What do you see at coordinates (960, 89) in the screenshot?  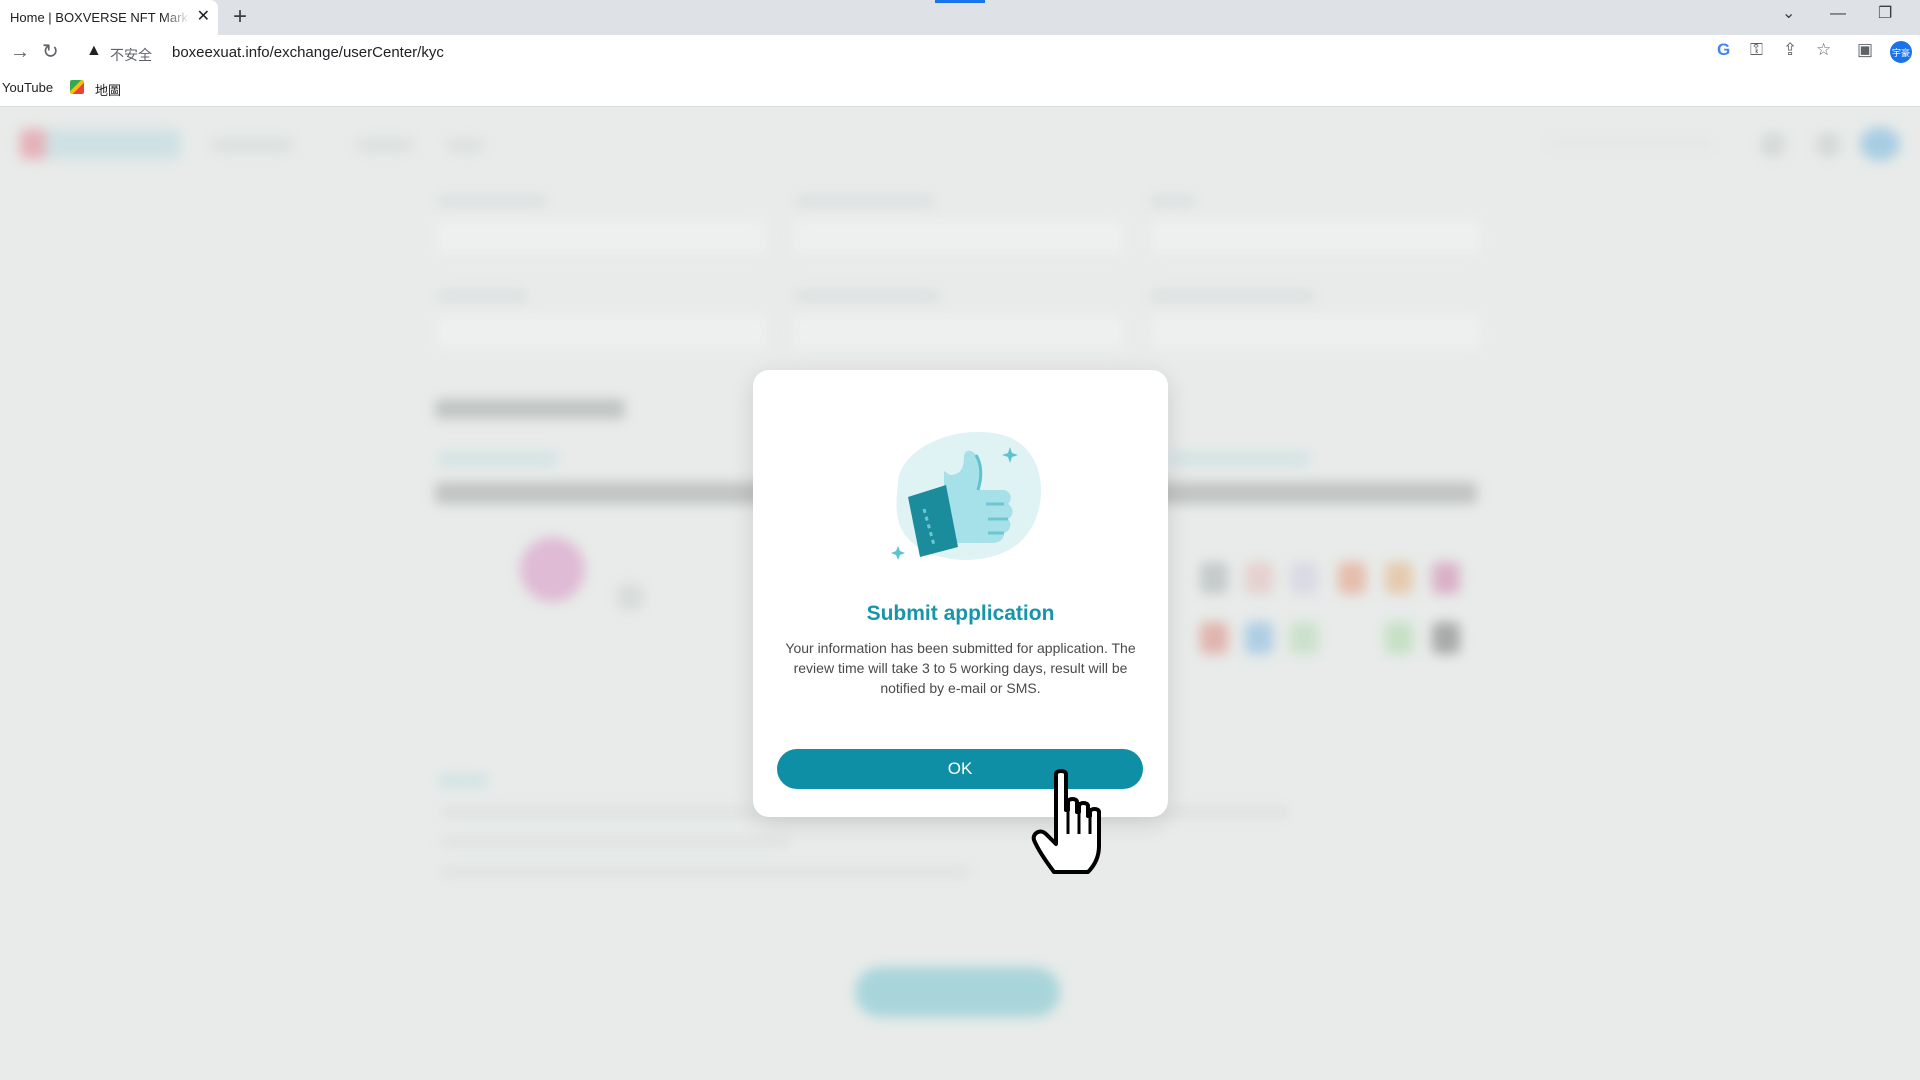 I see `bookmarks-bar: YouTube 地圖` at bounding box center [960, 89].